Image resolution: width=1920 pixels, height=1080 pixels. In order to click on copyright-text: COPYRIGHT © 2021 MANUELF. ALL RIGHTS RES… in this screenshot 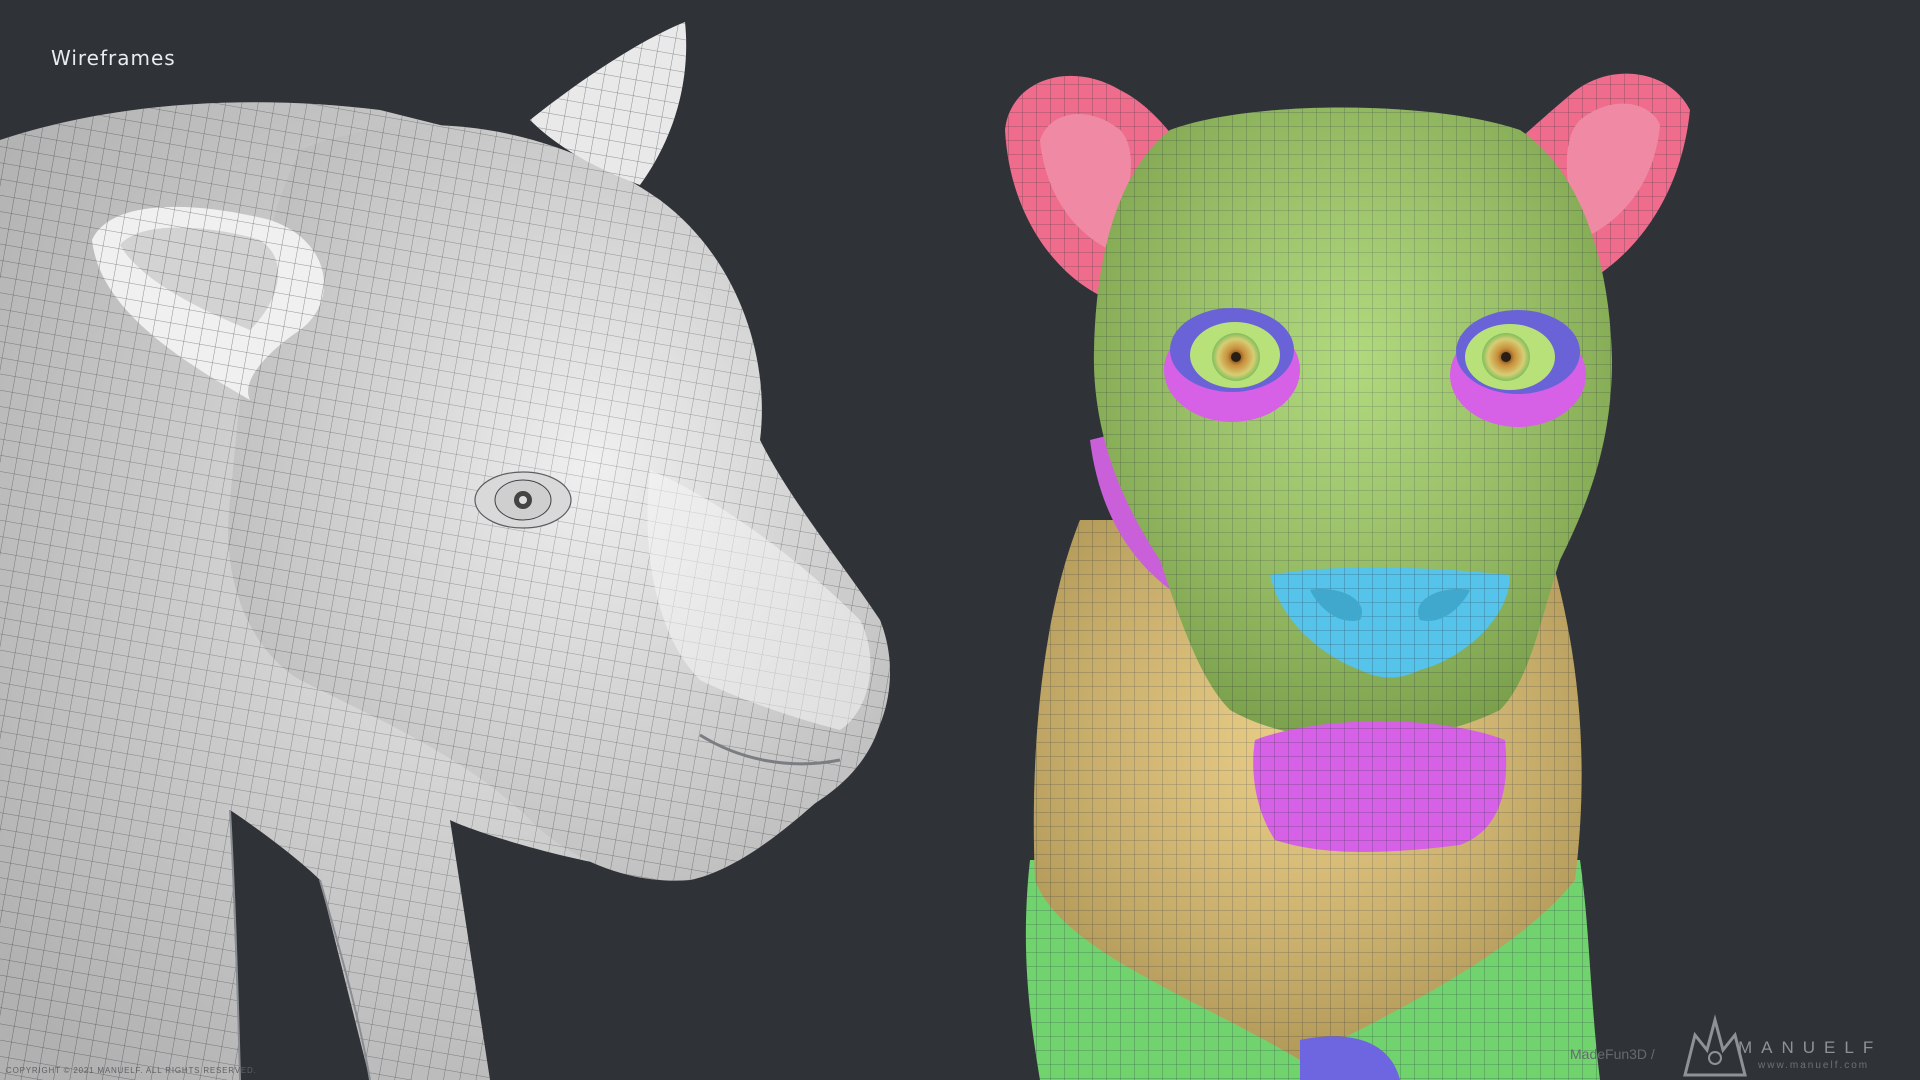, I will do `click(131, 1070)`.